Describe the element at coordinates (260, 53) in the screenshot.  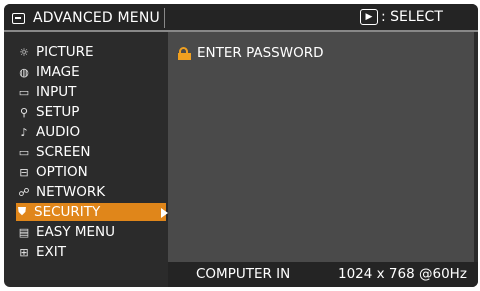
I see `enter-password-label: ENTER PASSWORD` at that location.